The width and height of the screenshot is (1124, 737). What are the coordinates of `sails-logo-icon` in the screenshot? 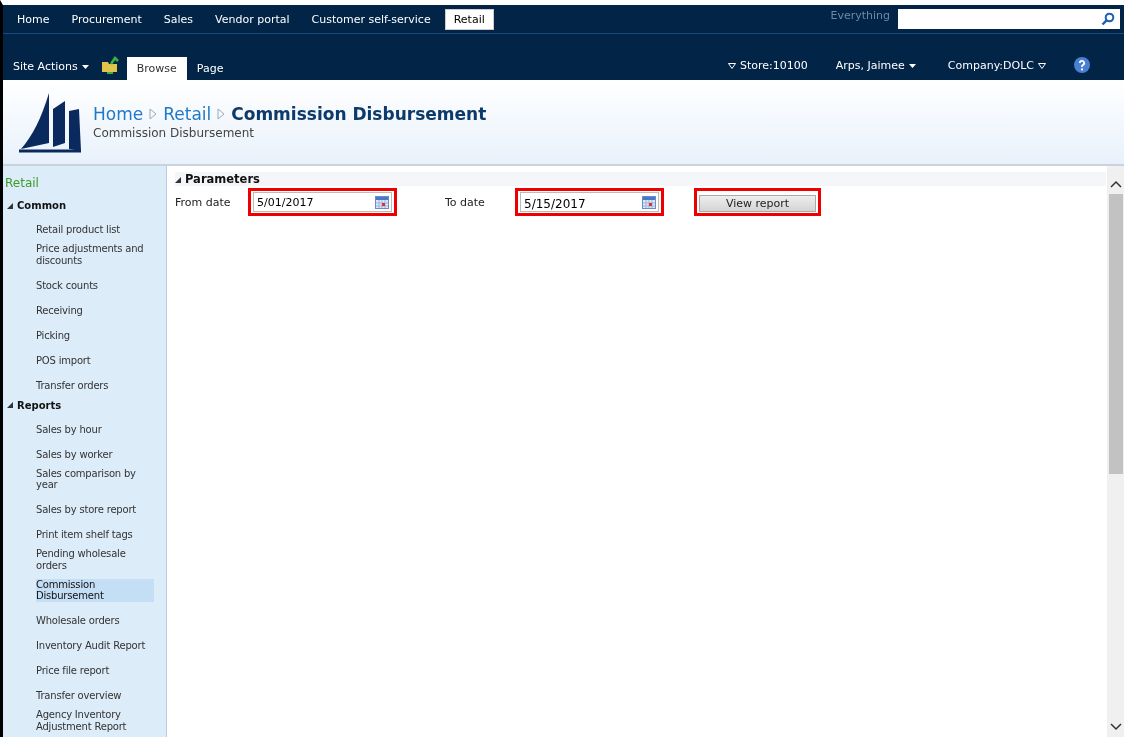 It's located at (50, 122).